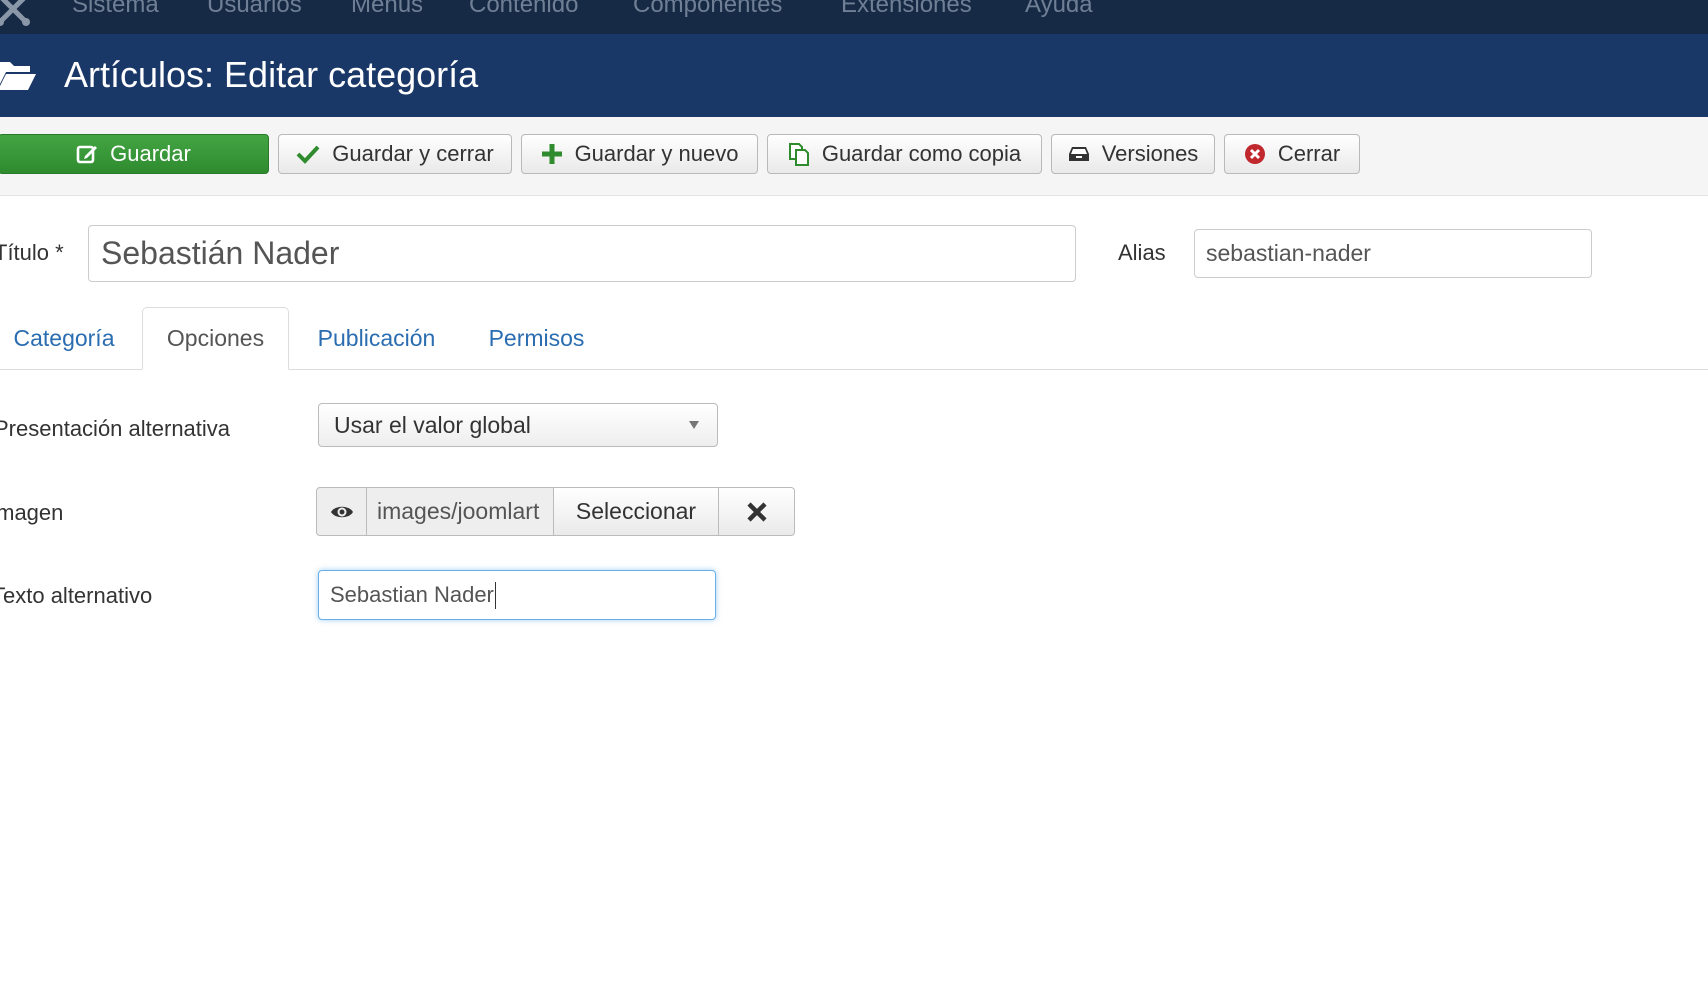  I want to click on save-button: Guardar, so click(134, 154).